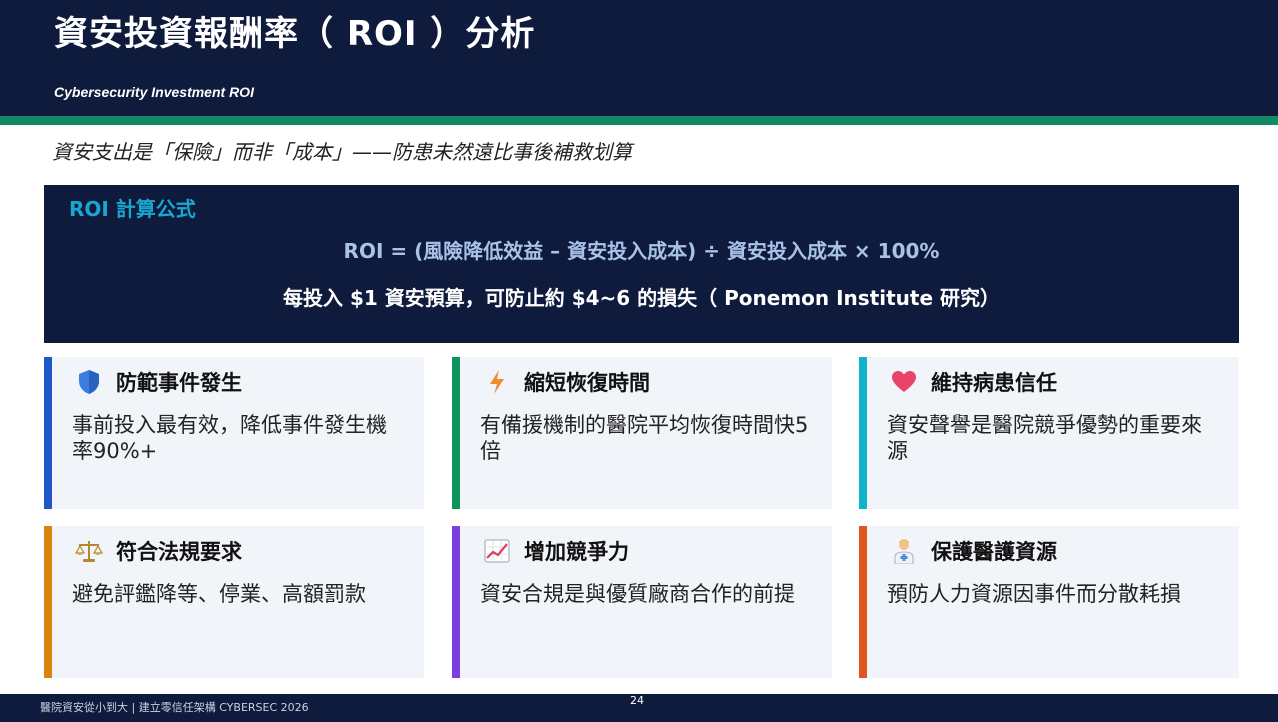 The image size is (1278, 722). What do you see at coordinates (132, 209) in the screenshot?
I see `formula-heading: ROI 計算公式` at bounding box center [132, 209].